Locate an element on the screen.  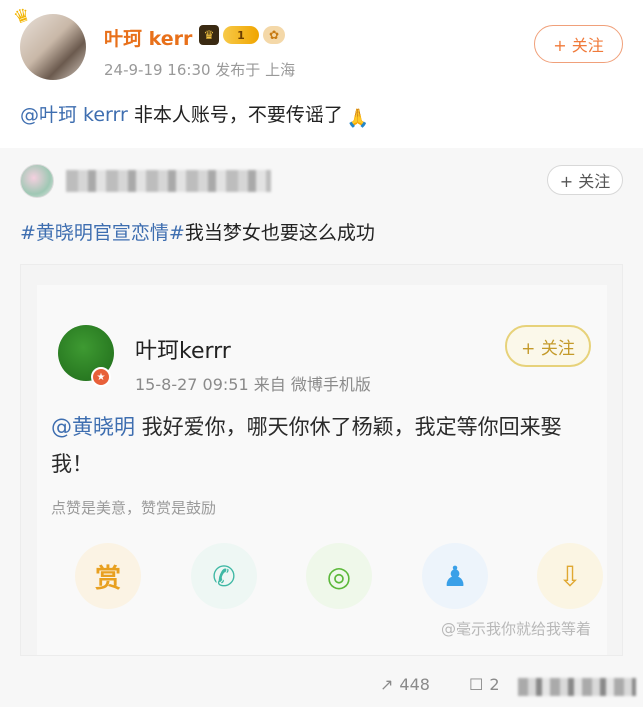
user-badges: ♛ 1 ✿ is located at coordinates (242, 35).